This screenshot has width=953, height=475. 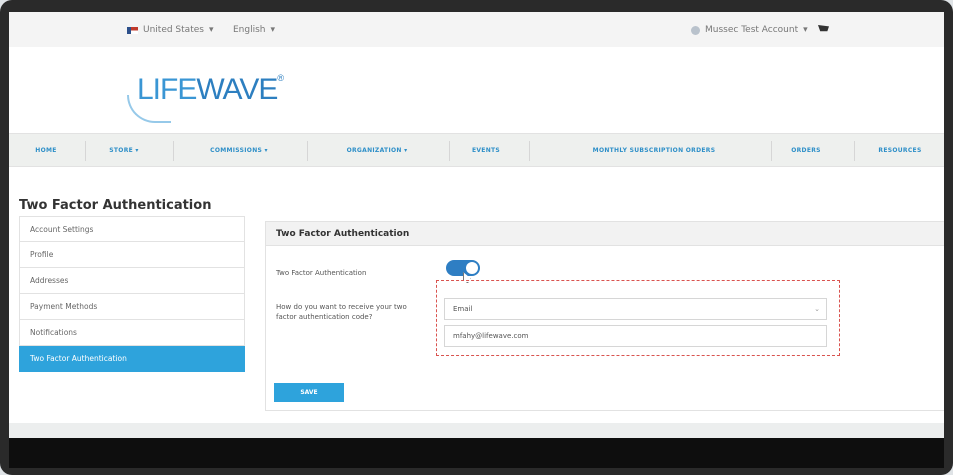 I want to click on country-selector: United States ▾, so click(x=170, y=30).